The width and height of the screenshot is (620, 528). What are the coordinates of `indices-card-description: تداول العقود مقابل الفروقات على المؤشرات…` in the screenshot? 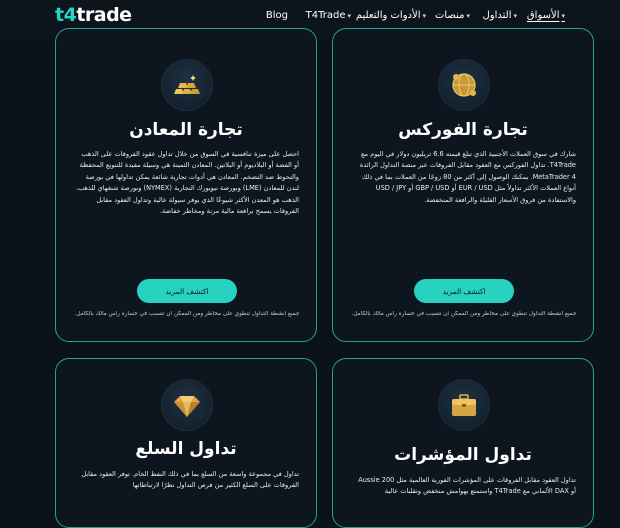 It's located at (467, 486).